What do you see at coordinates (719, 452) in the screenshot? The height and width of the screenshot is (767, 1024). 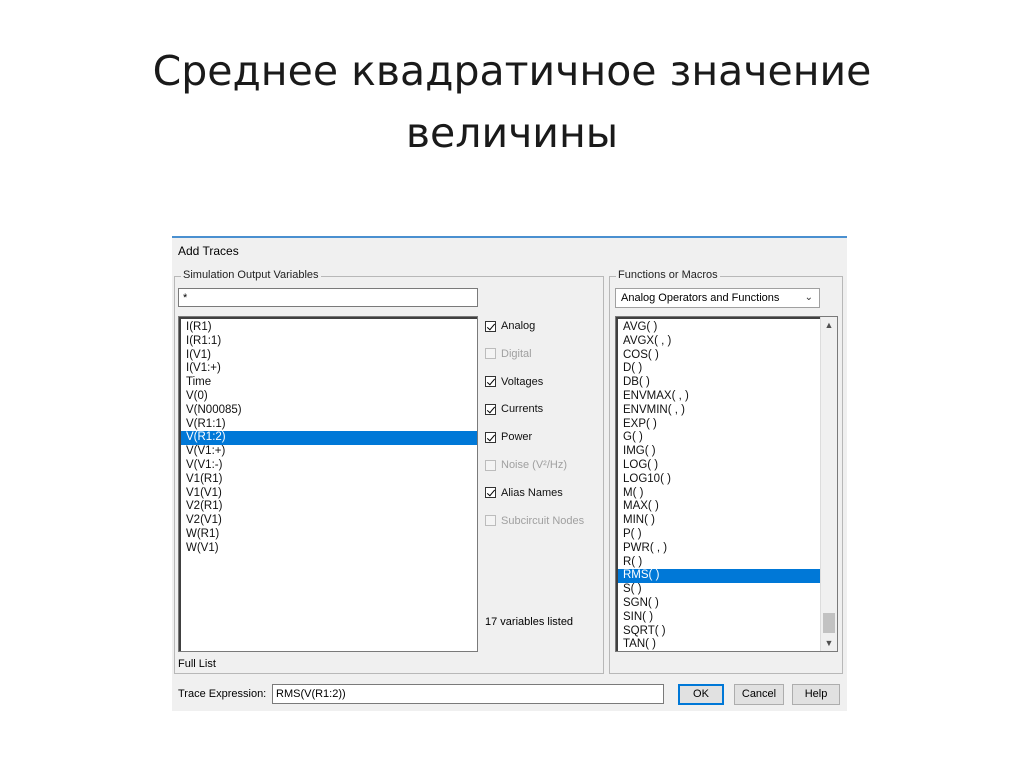 I see `function-list-item: IMG( )` at bounding box center [719, 452].